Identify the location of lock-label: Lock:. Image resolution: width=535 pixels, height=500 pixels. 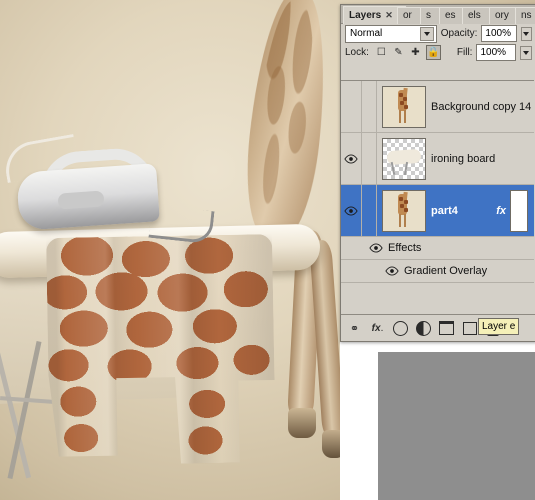
(357, 52).